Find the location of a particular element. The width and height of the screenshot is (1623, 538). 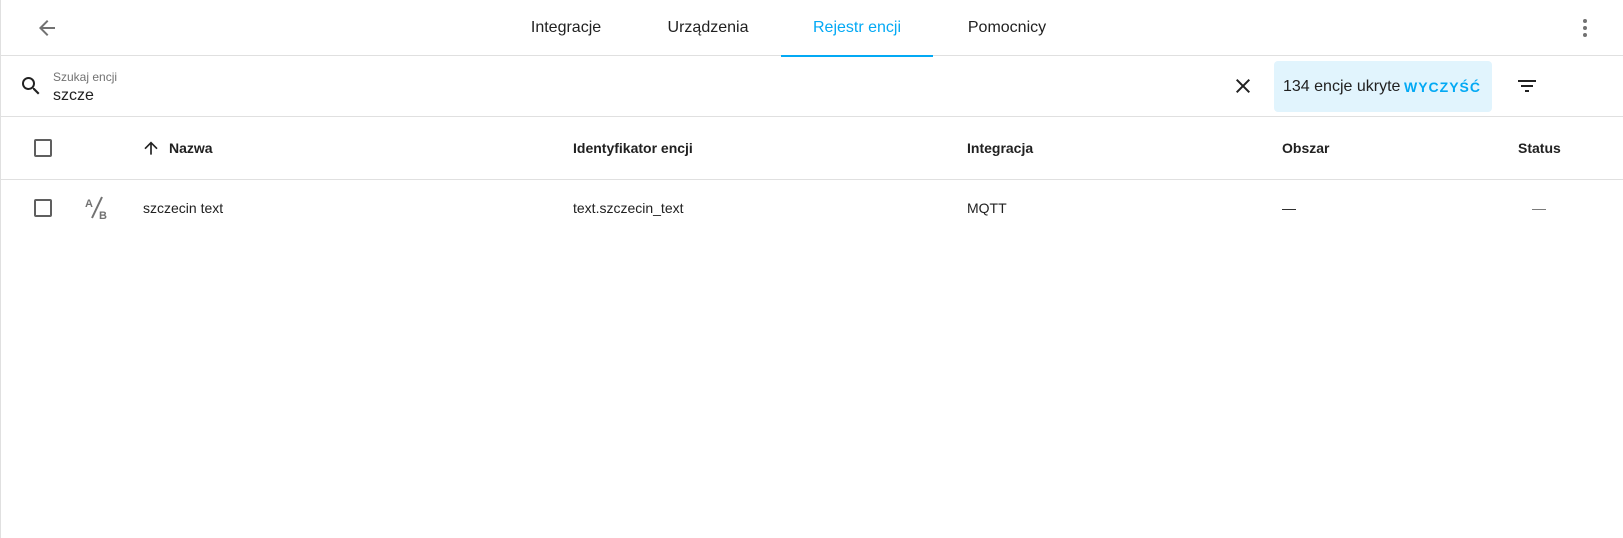

filter-icon is located at coordinates (1527, 86).